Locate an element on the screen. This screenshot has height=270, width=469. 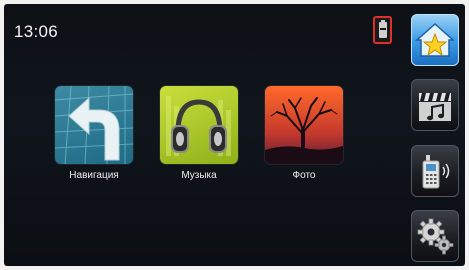
app-navigation: Навигация is located at coordinates (94, 141).